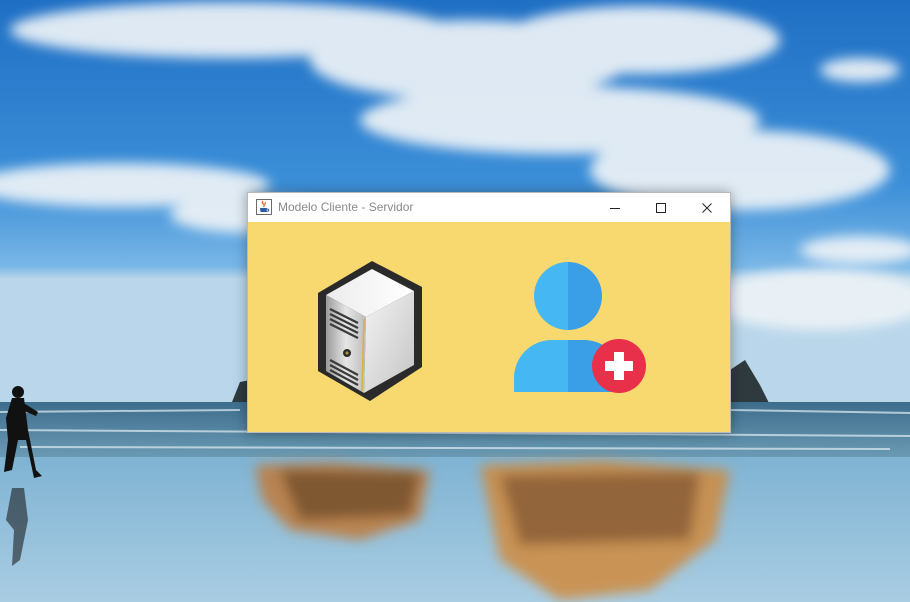 This screenshot has height=602, width=910. I want to click on minimize-icon, so click(615, 208).